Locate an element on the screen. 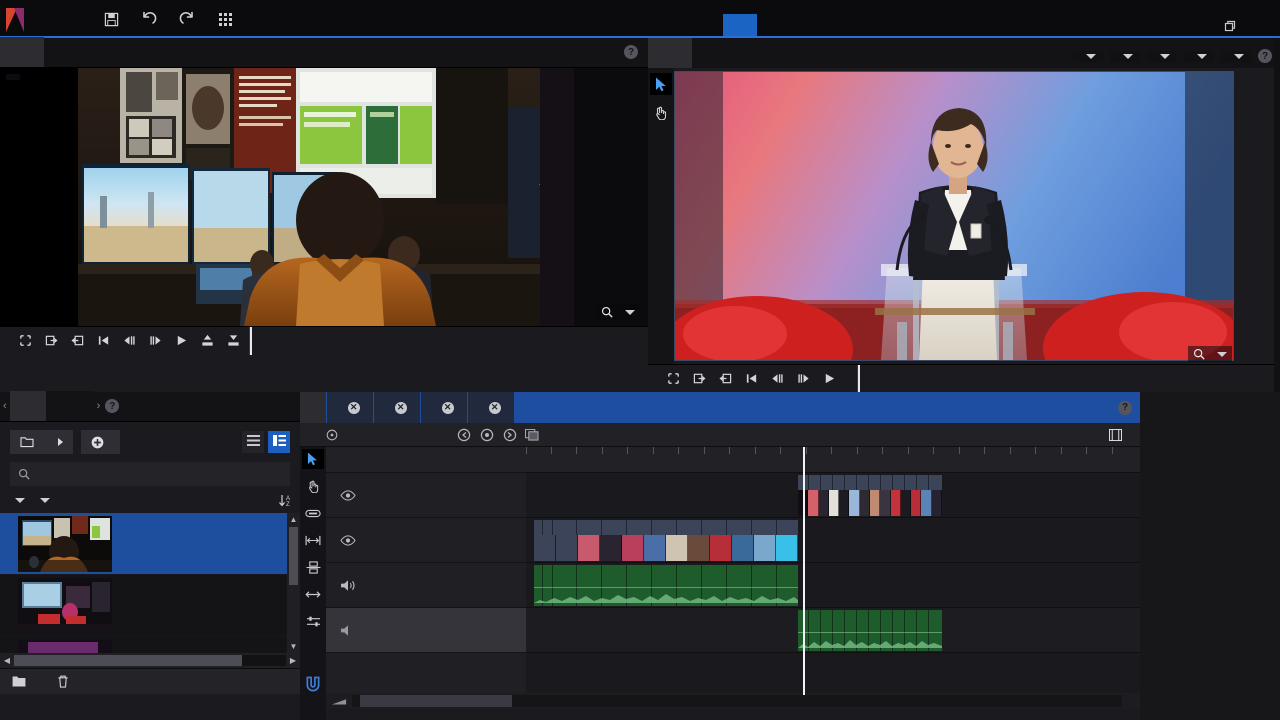 The height and width of the screenshot is (720, 1280). import-button is located at coordinates (41, 442).